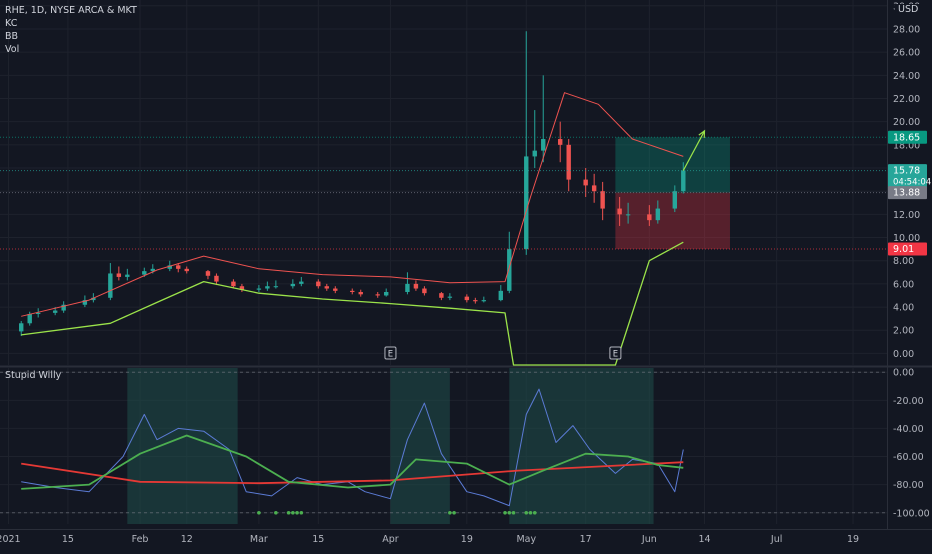  I want to click on indicator-tick-label: -100.00, so click(911, 513).